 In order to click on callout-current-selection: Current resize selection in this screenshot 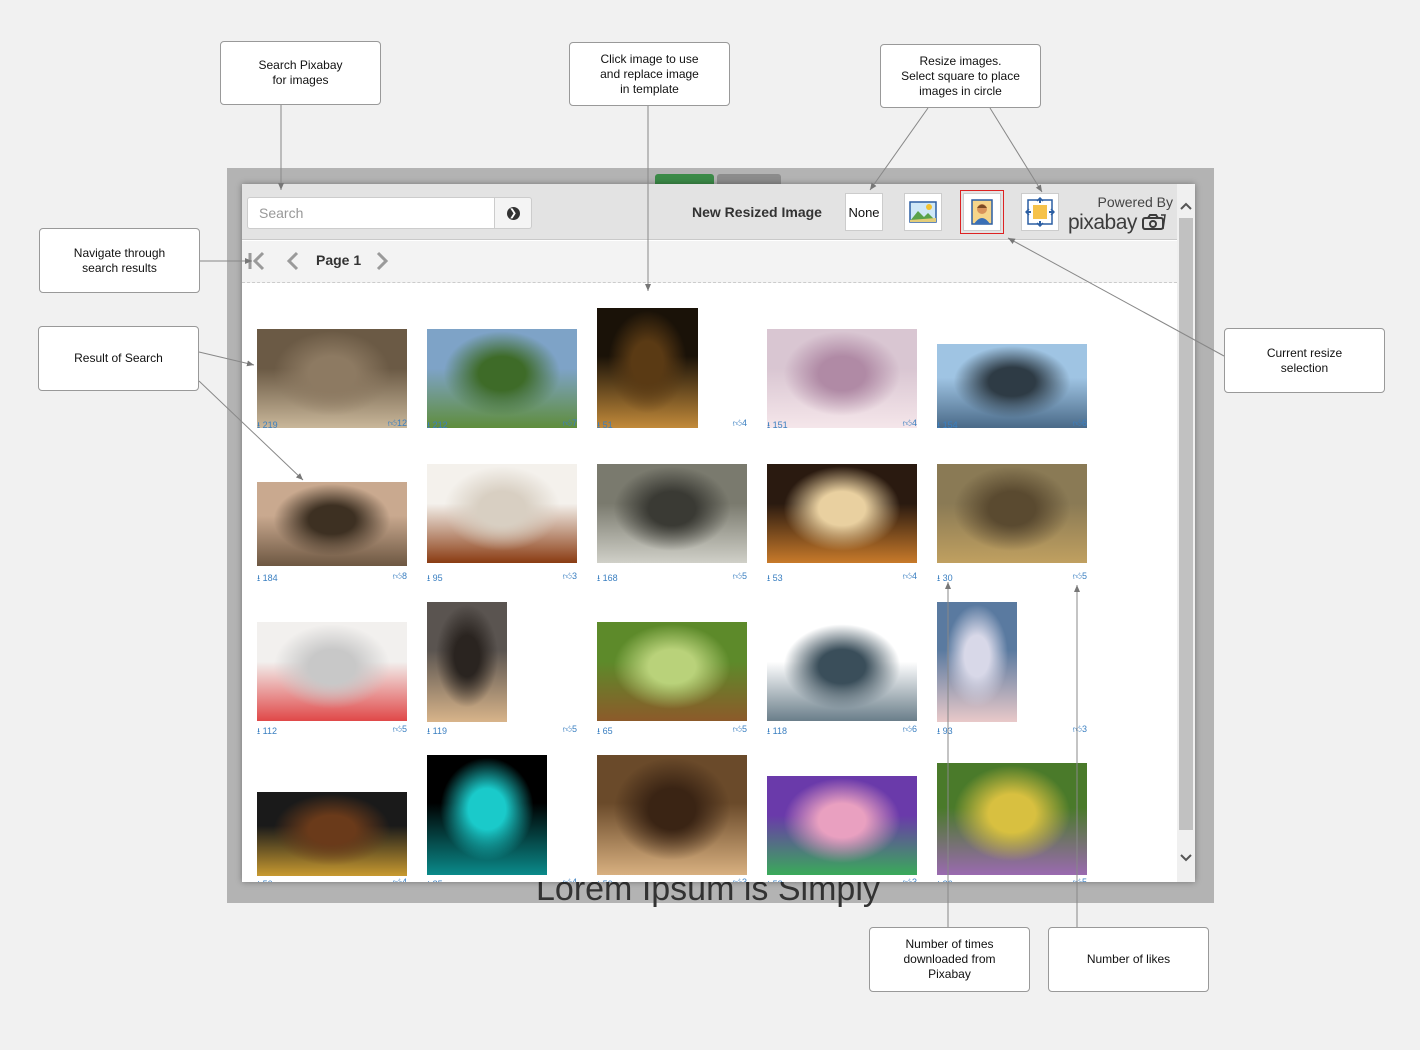, I will do `click(1304, 360)`.